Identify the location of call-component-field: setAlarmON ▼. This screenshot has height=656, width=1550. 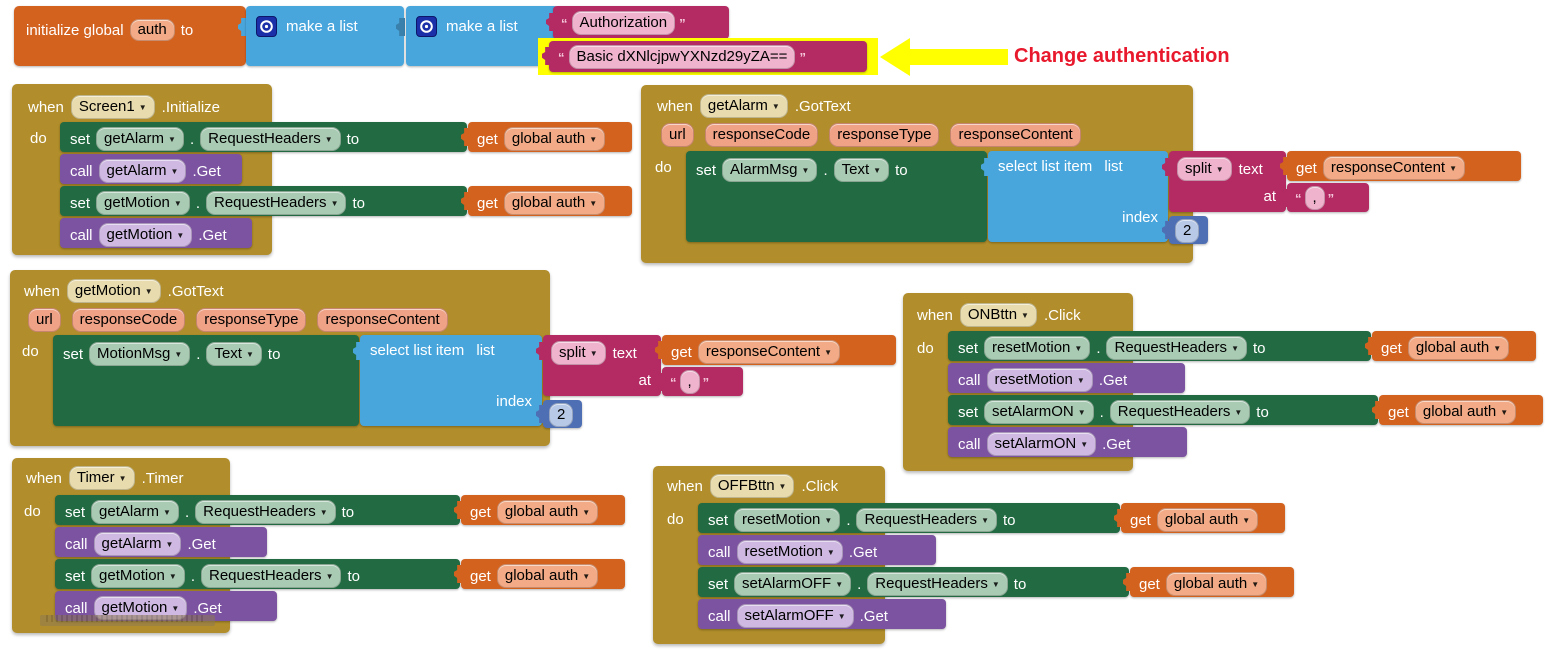
(1041, 444).